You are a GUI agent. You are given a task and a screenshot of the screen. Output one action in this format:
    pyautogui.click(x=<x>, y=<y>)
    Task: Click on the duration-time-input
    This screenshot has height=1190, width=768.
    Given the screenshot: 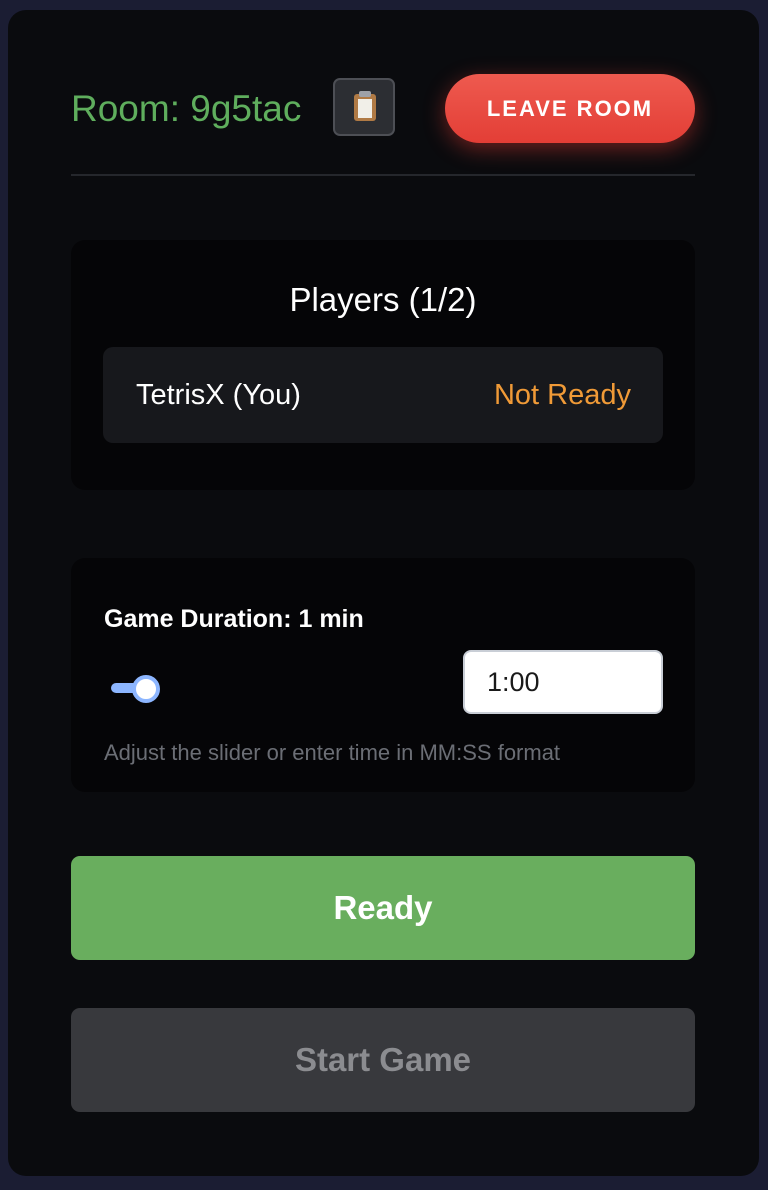 What is the action you would take?
    pyautogui.click(x=563, y=682)
    